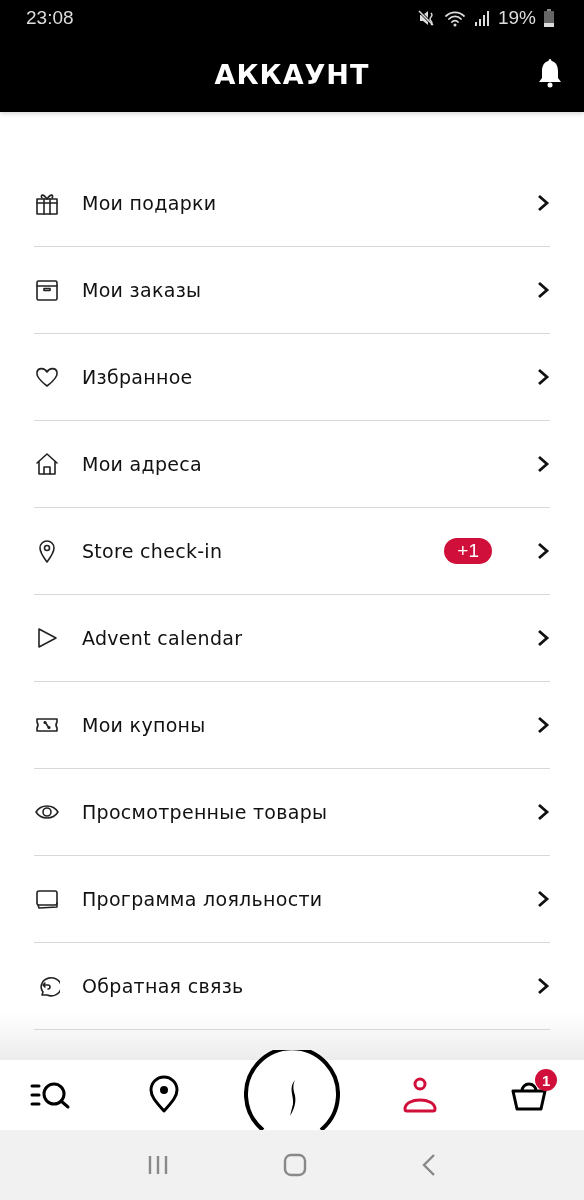 The image size is (584, 1200). I want to click on mute-icon, so click(426, 18).